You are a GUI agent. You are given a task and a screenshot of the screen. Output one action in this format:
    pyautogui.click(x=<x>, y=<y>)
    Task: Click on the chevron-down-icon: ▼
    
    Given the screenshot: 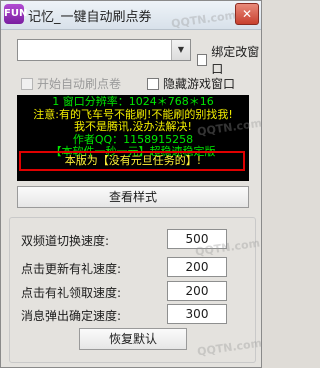 What is the action you would take?
    pyautogui.click(x=180, y=50)
    